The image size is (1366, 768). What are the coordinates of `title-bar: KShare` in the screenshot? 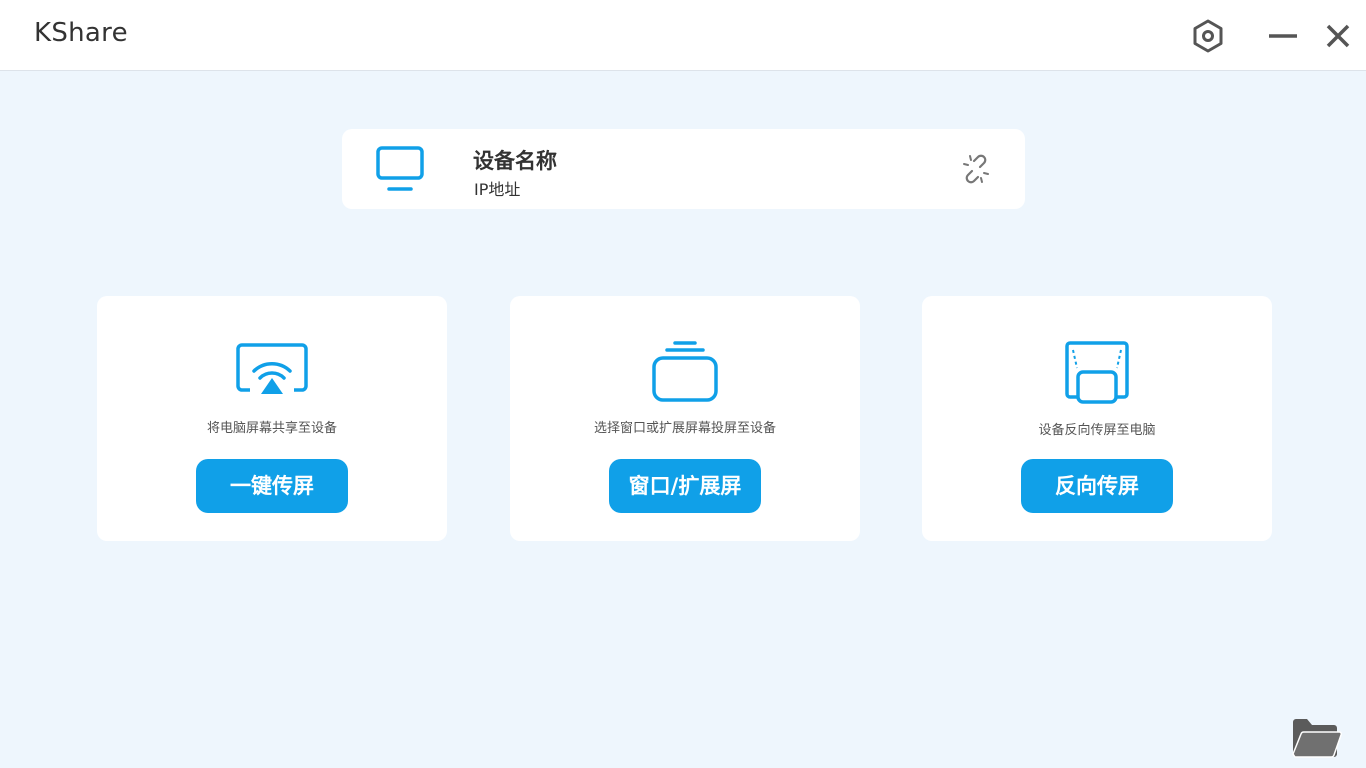 It's located at (683, 35).